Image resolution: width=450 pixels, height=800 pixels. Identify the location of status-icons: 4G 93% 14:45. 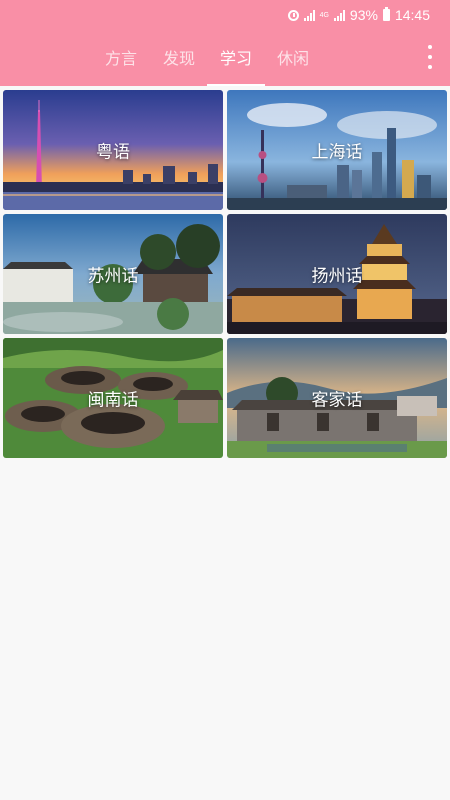
(358, 15).